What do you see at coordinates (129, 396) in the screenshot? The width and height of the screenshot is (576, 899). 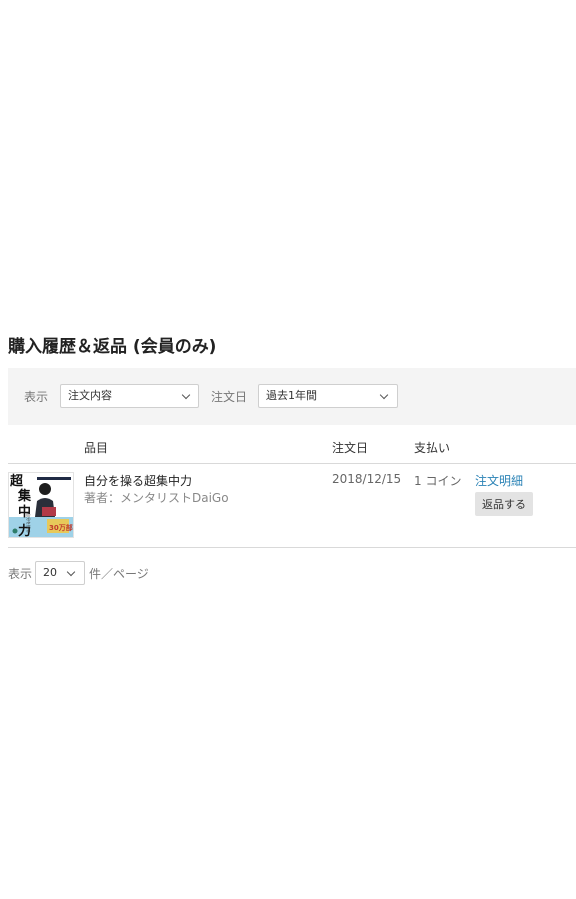 I see `display-filter-select: 注文内容` at bounding box center [129, 396].